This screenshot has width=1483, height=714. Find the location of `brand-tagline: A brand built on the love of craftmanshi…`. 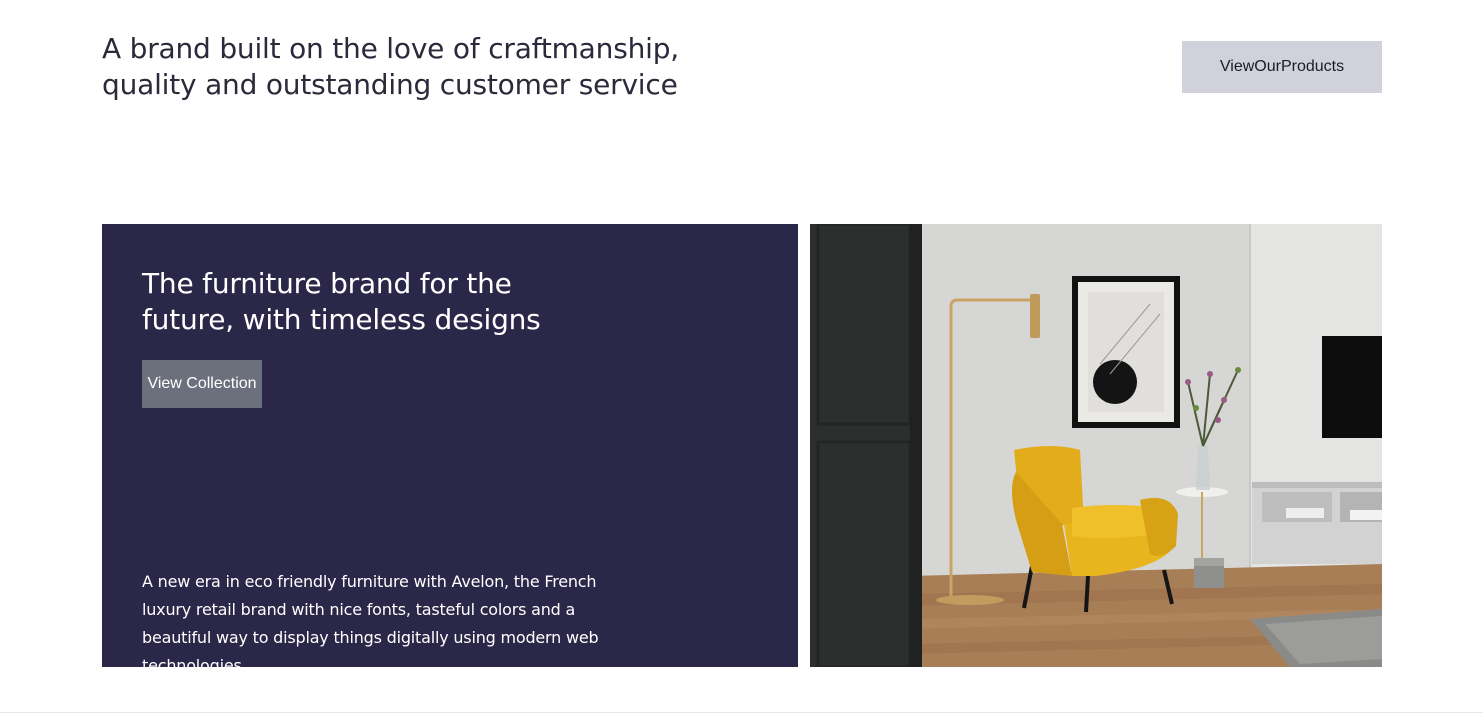

brand-tagline: A brand built on the love of craftmanshi… is located at coordinates (390, 66).